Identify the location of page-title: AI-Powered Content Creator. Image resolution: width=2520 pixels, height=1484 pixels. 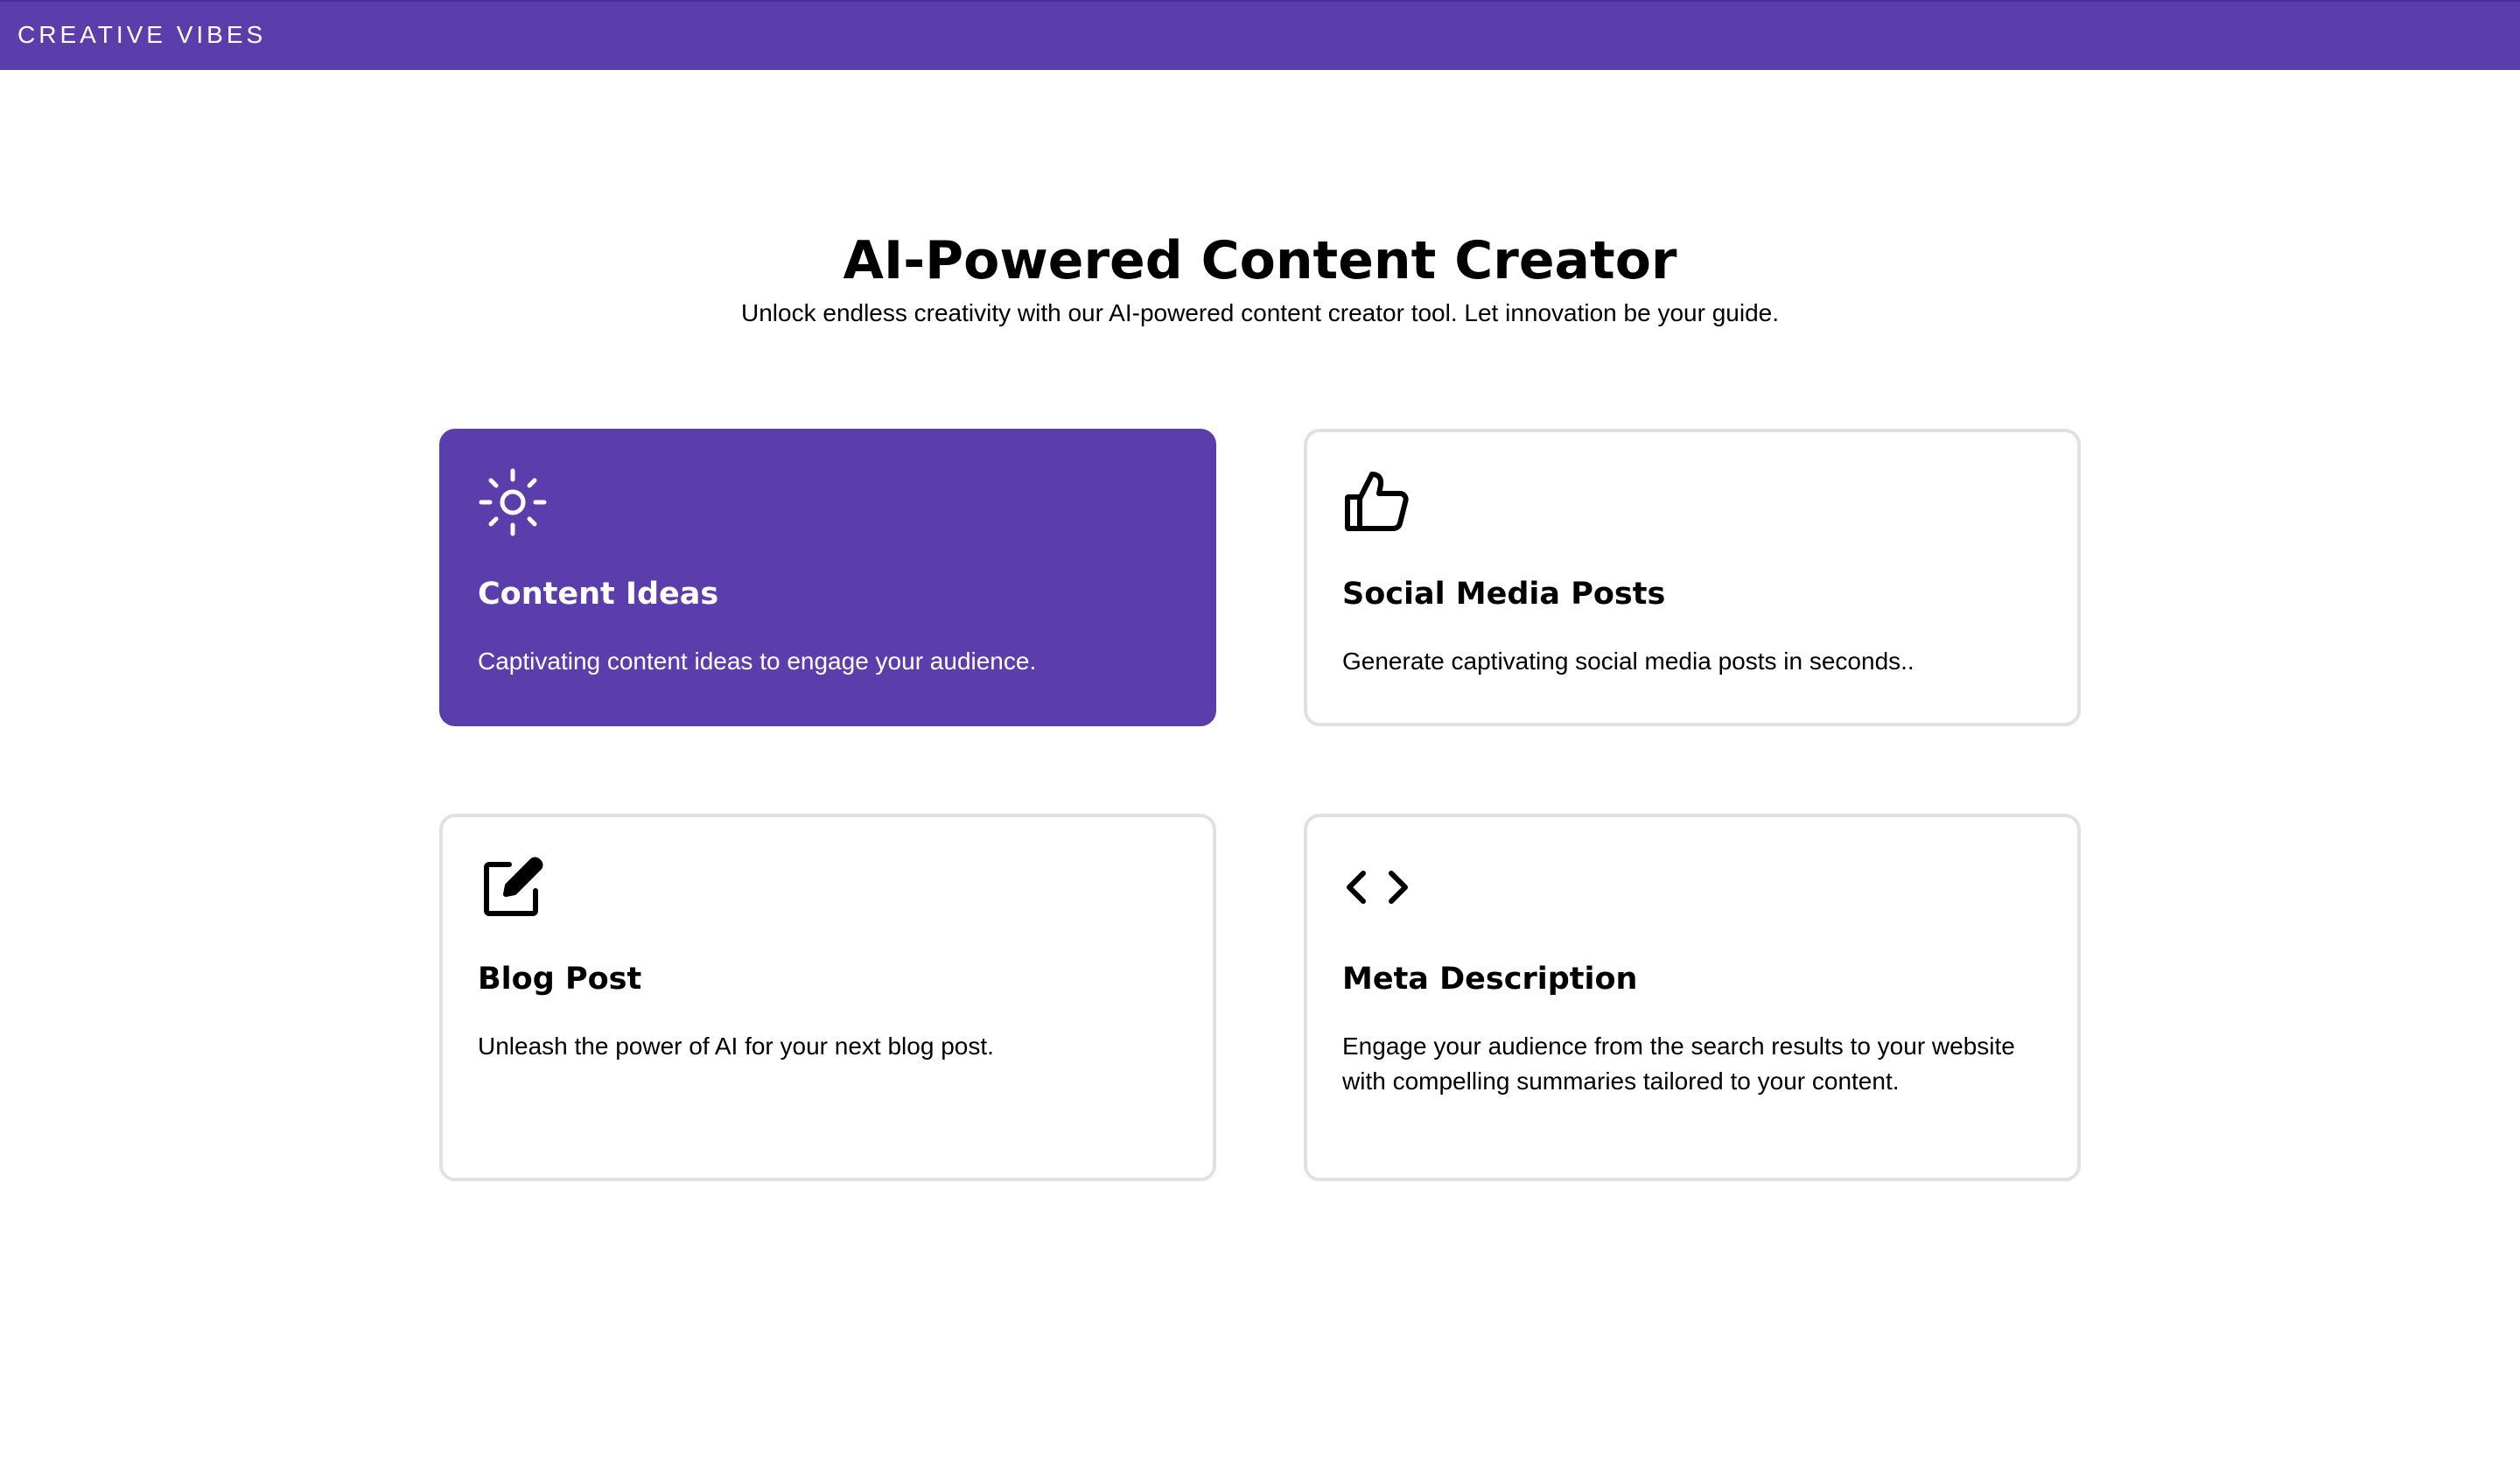
(1260, 260).